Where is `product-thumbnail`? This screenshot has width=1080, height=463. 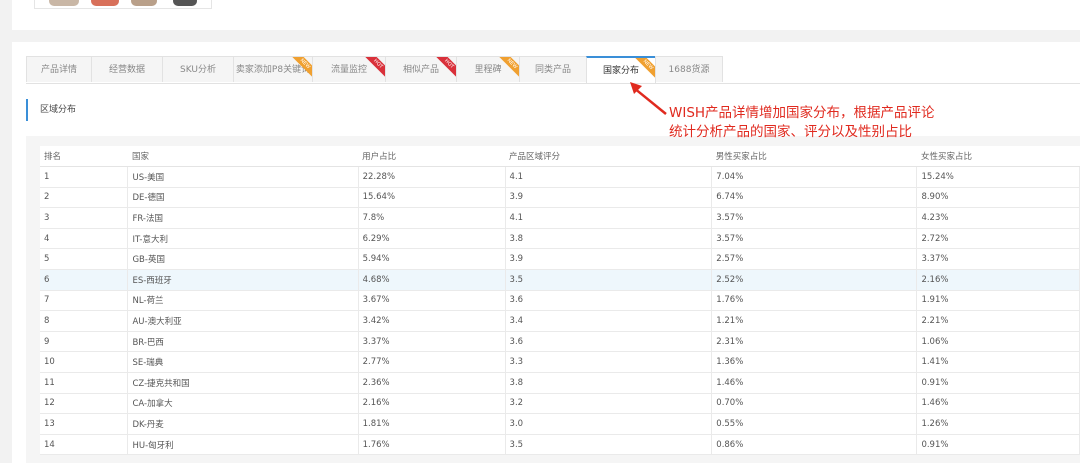 product-thumbnail is located at coordinates (123, 4).